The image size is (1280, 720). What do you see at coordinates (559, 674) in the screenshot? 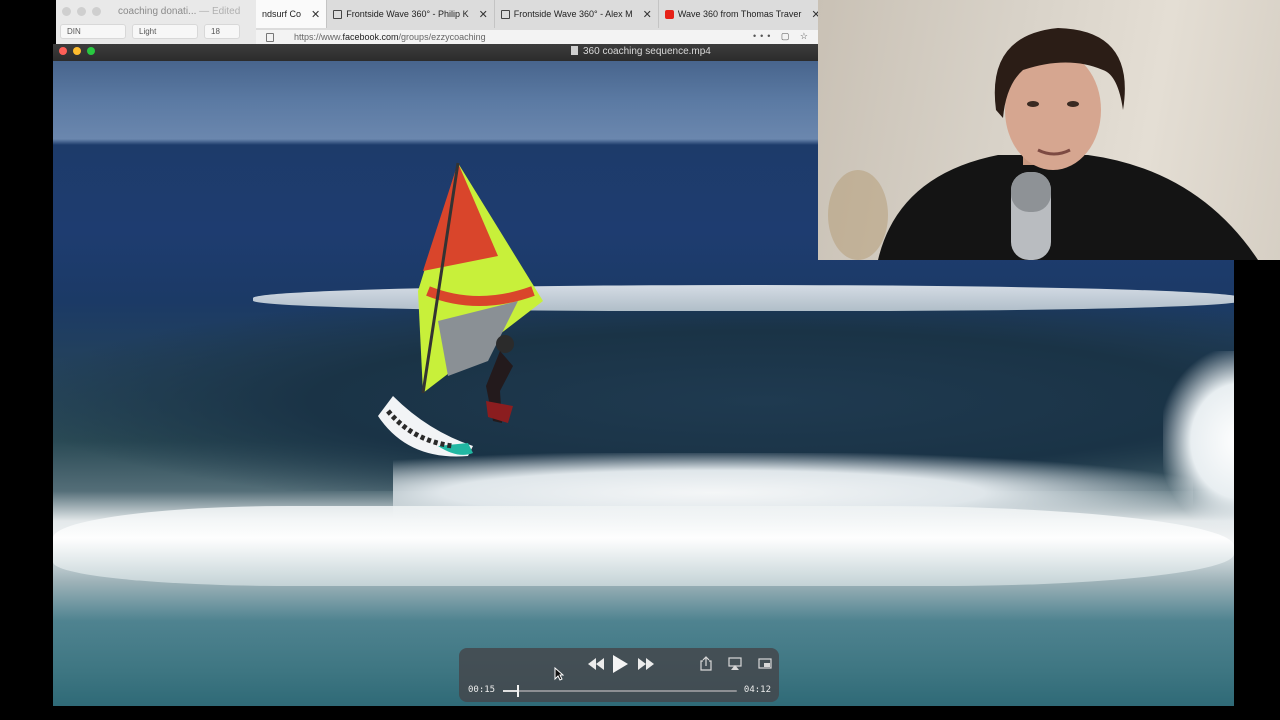
I see `mouse-cursor-icon` at bounding box center [559, 674].